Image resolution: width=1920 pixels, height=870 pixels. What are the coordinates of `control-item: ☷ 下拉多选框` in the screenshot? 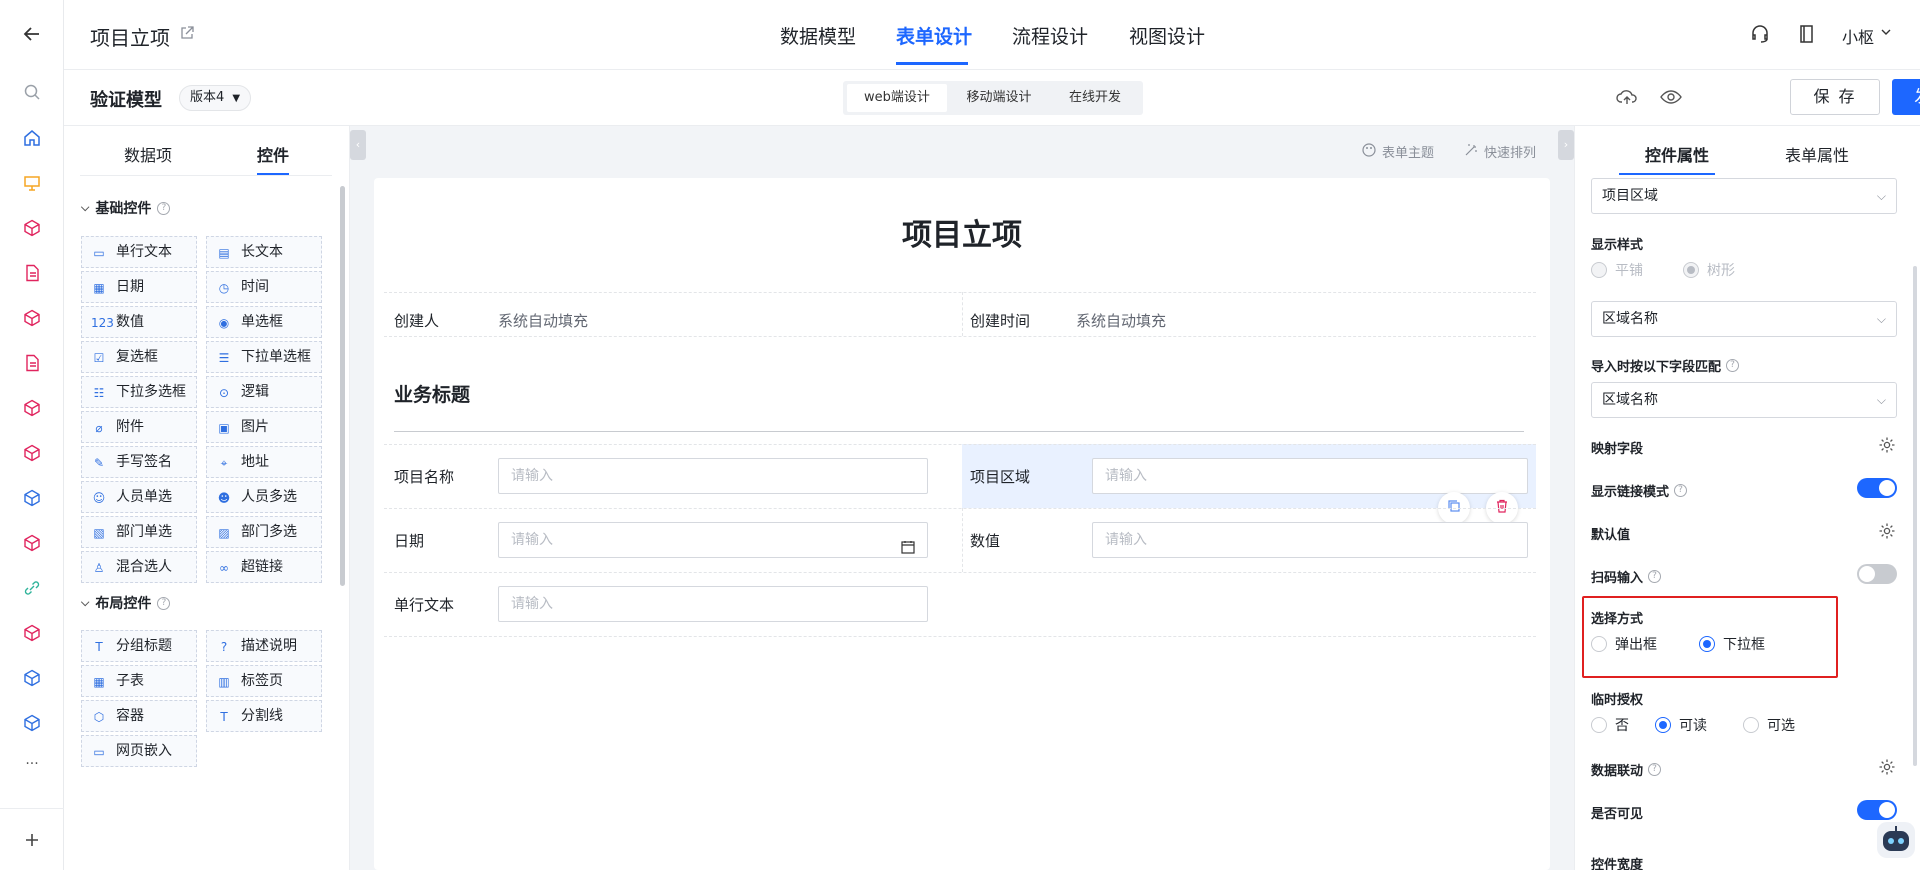 It's located at (139, 392).